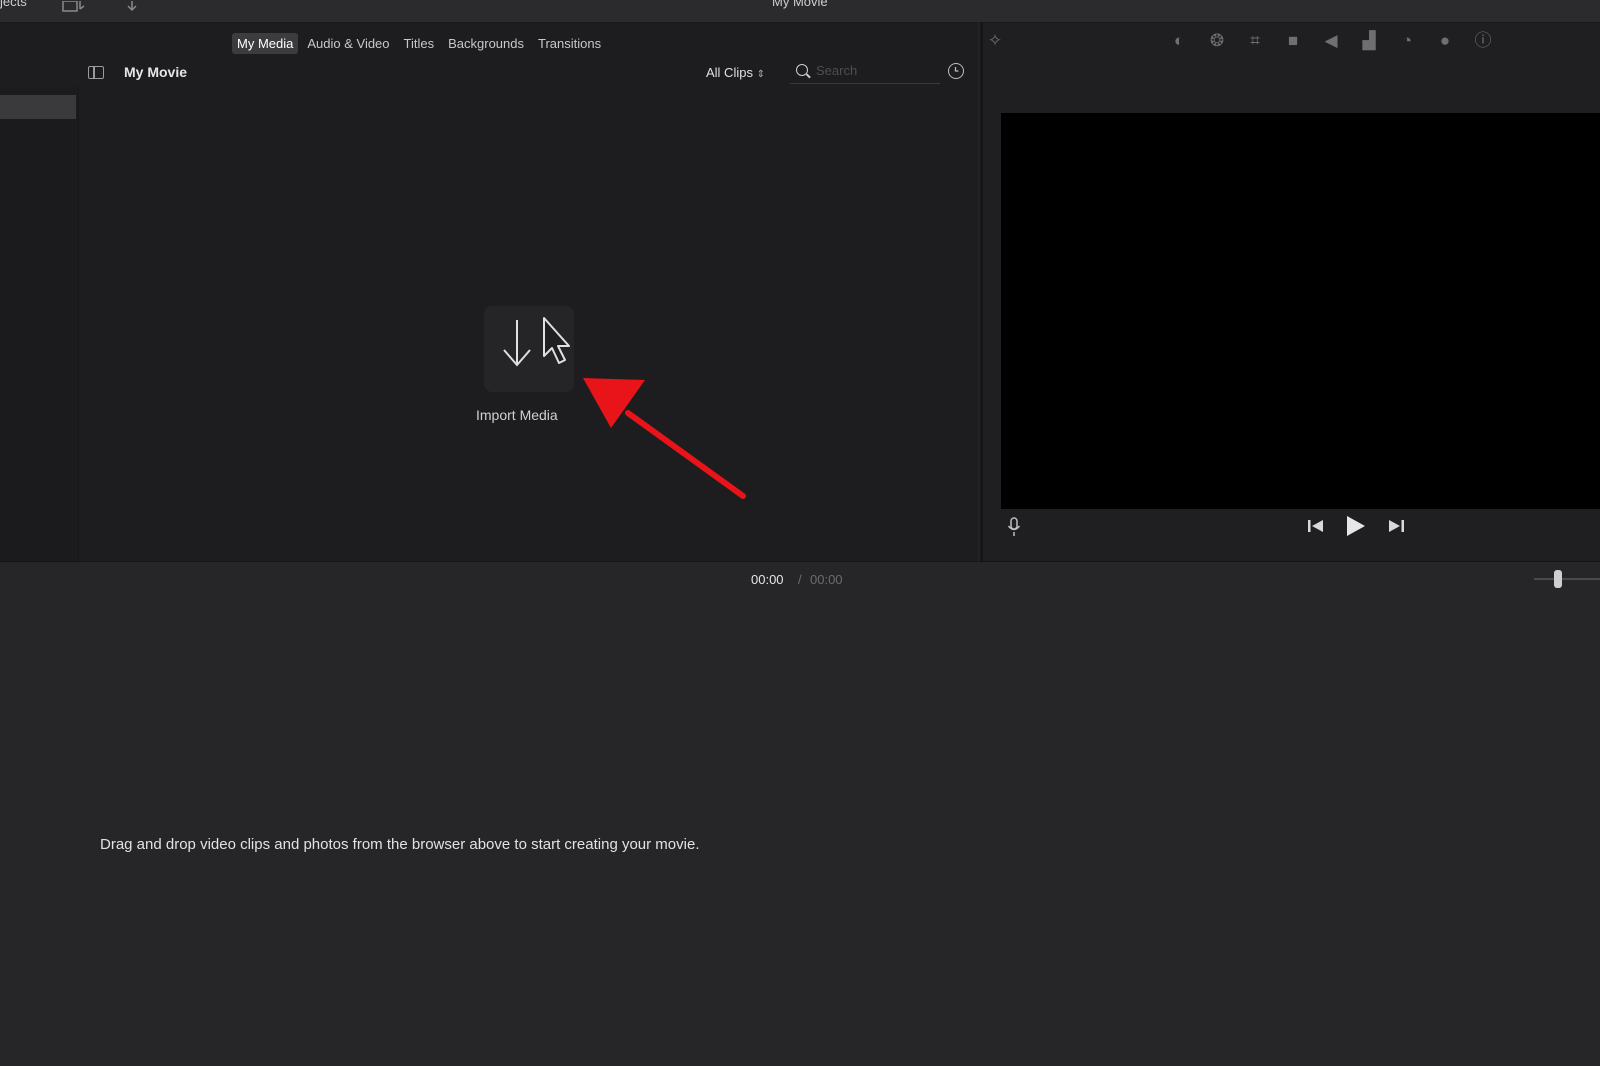 The height and width of the screenshot is (1066, 1600). I want to click on media-icon, so click(73, 7).